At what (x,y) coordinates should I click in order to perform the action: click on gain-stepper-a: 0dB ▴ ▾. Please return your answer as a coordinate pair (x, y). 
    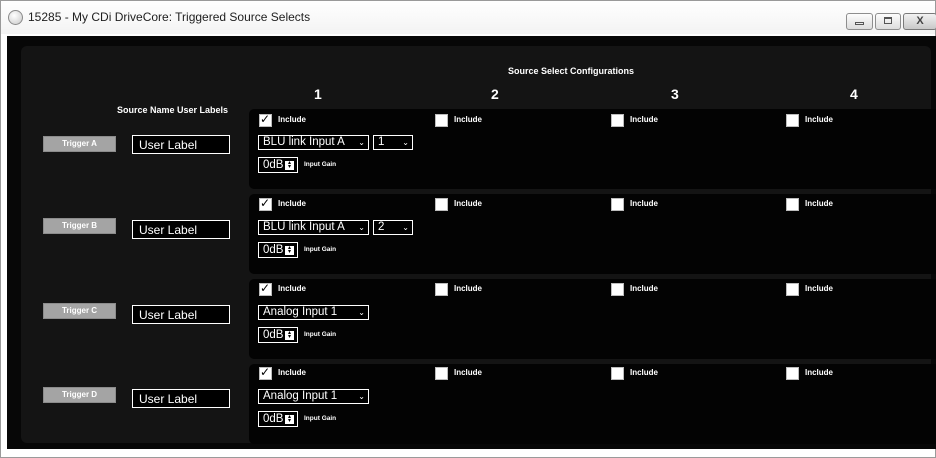
    Looking at the image, I should click on (278, 165).